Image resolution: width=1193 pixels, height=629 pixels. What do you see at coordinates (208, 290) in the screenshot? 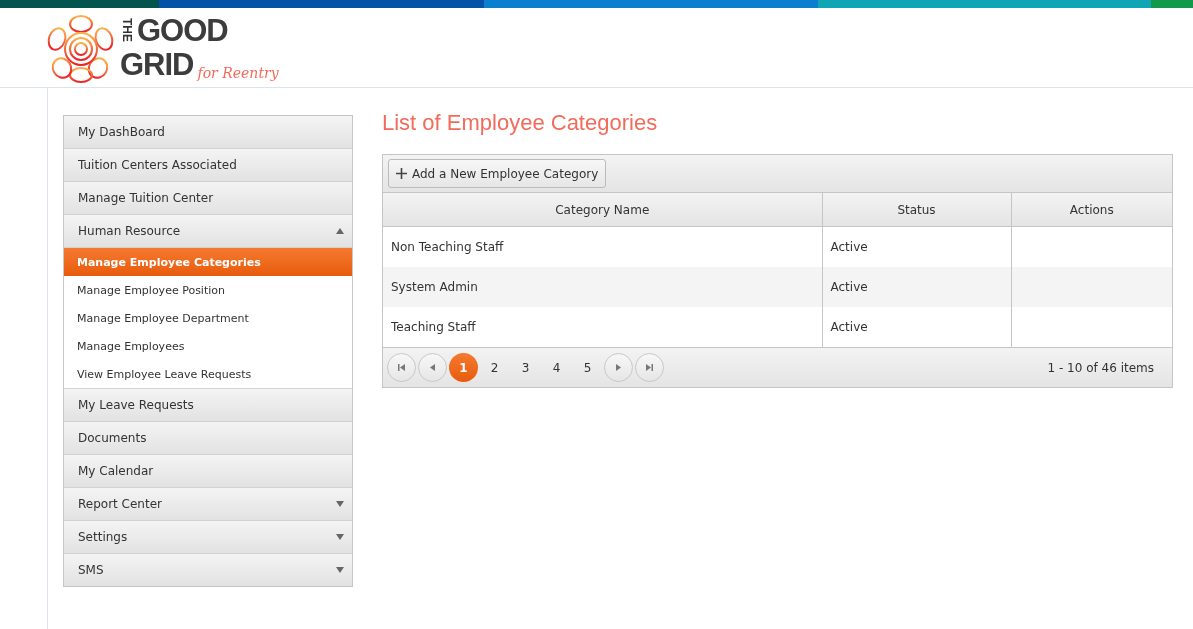
I see `submenu-item: Manage Employee Position` at bounding box center [208, 290].